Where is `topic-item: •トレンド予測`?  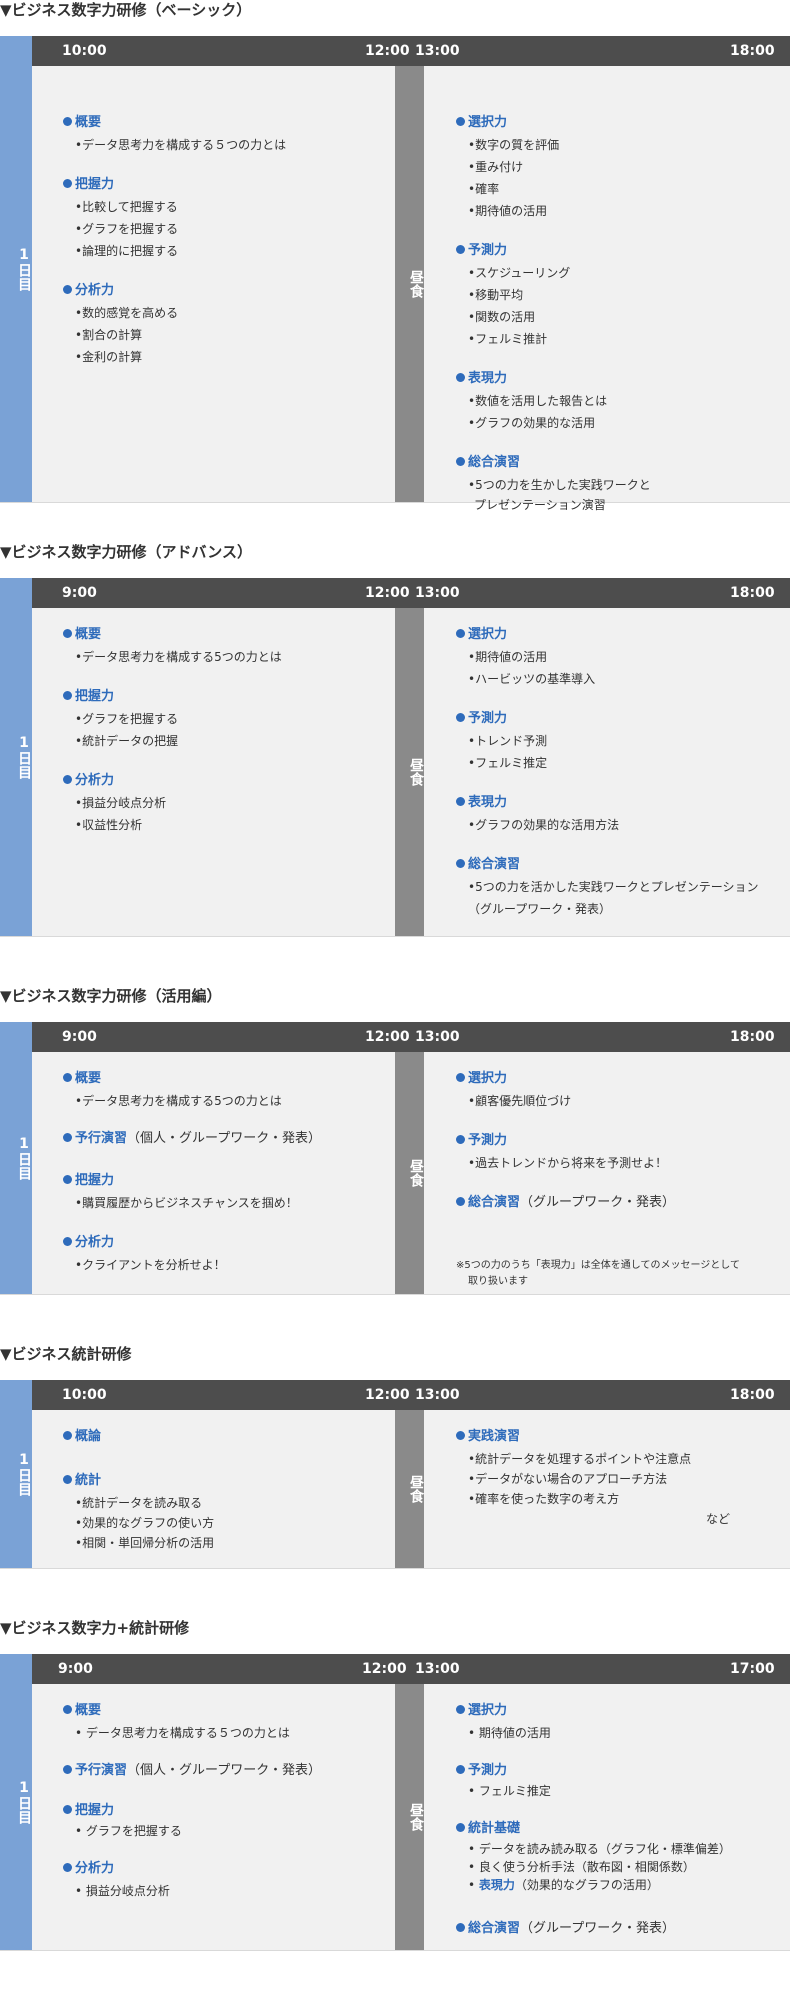
topic-item: •トレンド予測 is located at coordinates (508, 741).